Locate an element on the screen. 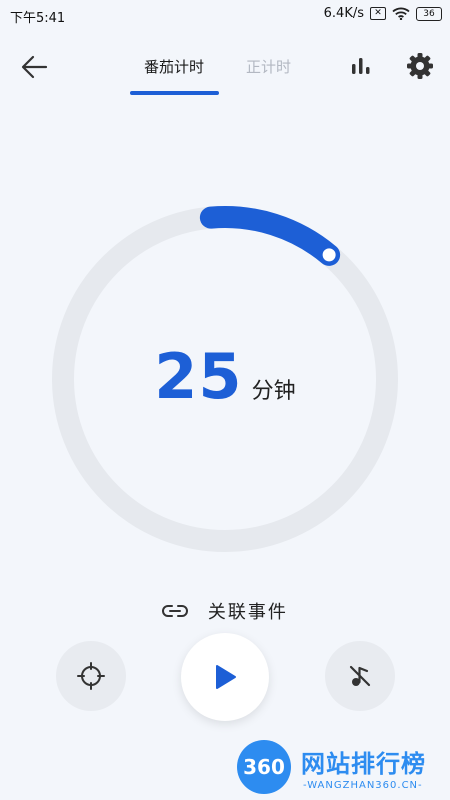 The image size is (450, 800). network-speed: 6.4K/s is located at coordinates (343, 13).